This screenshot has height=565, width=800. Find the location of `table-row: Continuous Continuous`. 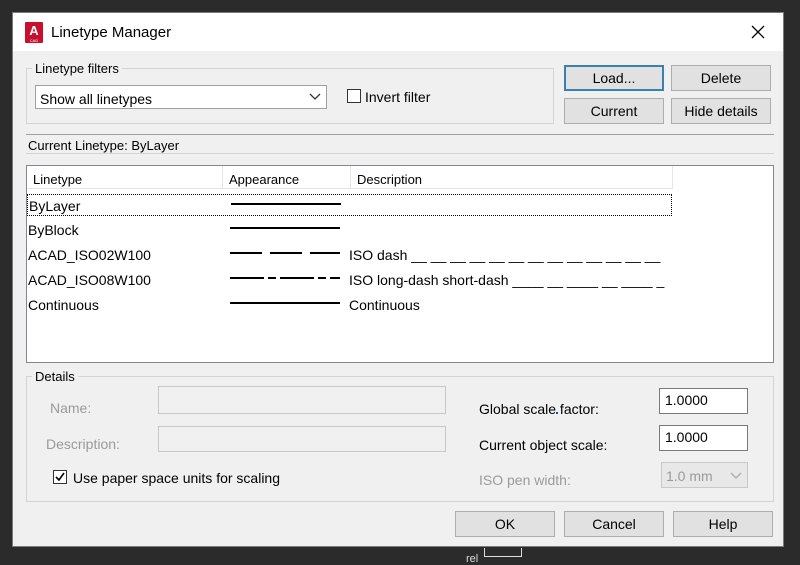

table-row: Continuous Continuous is located at coordinates (349, 305).